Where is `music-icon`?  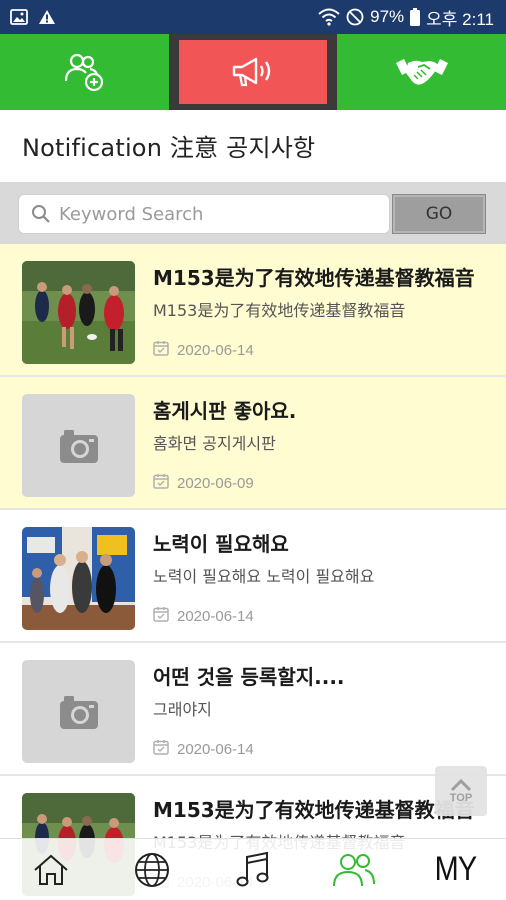
music-icon is located at coordinates (252, 868).